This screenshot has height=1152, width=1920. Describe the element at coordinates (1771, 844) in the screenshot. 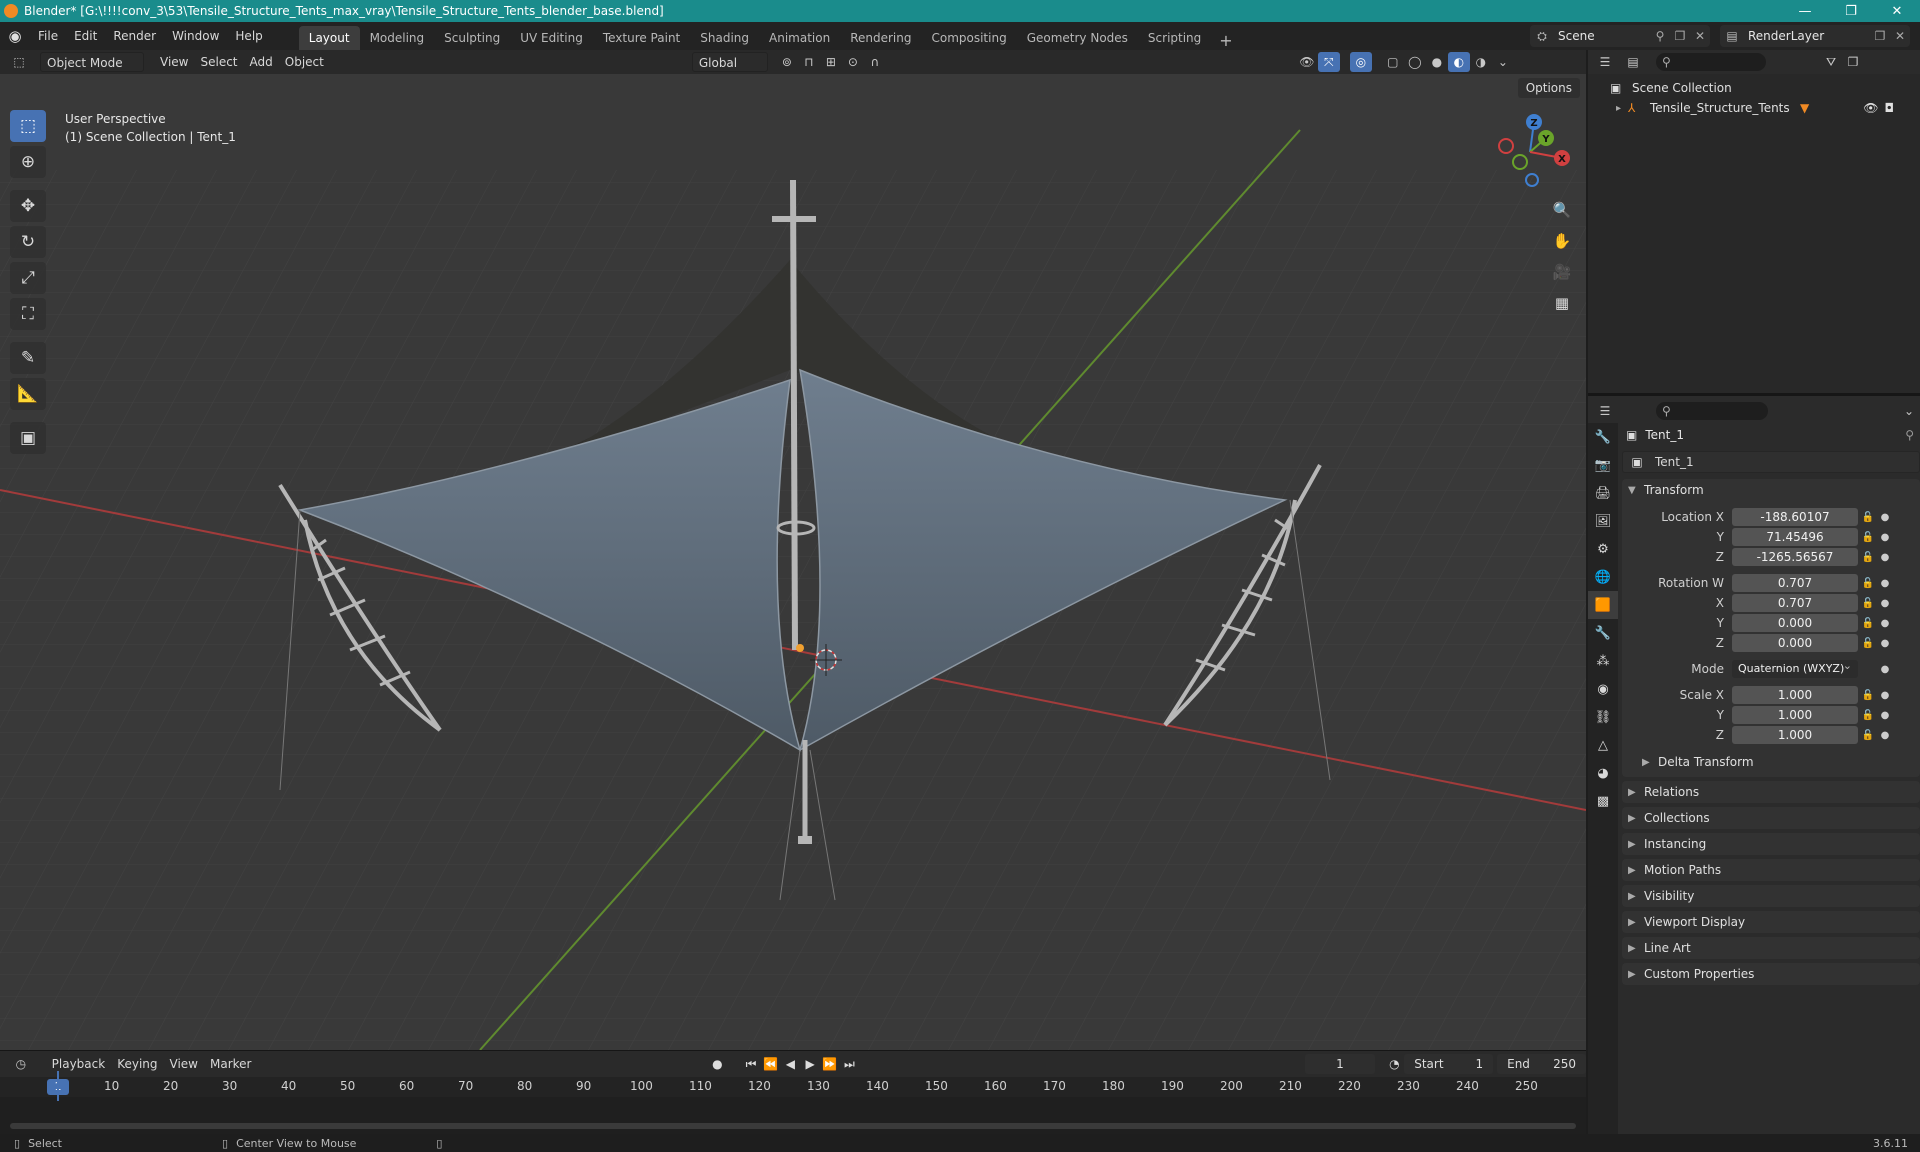

I see `instancing-panel: ▶ Instancing` at that location.